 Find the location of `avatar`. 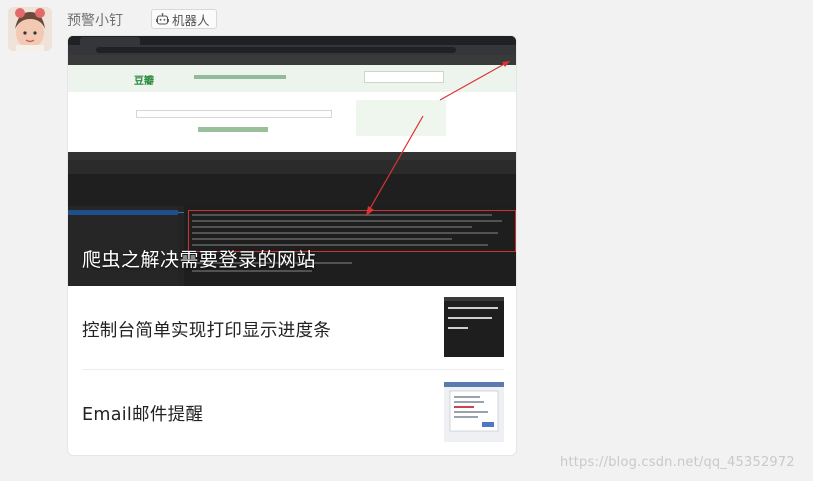

avatar is located at coordinates (30, 29).